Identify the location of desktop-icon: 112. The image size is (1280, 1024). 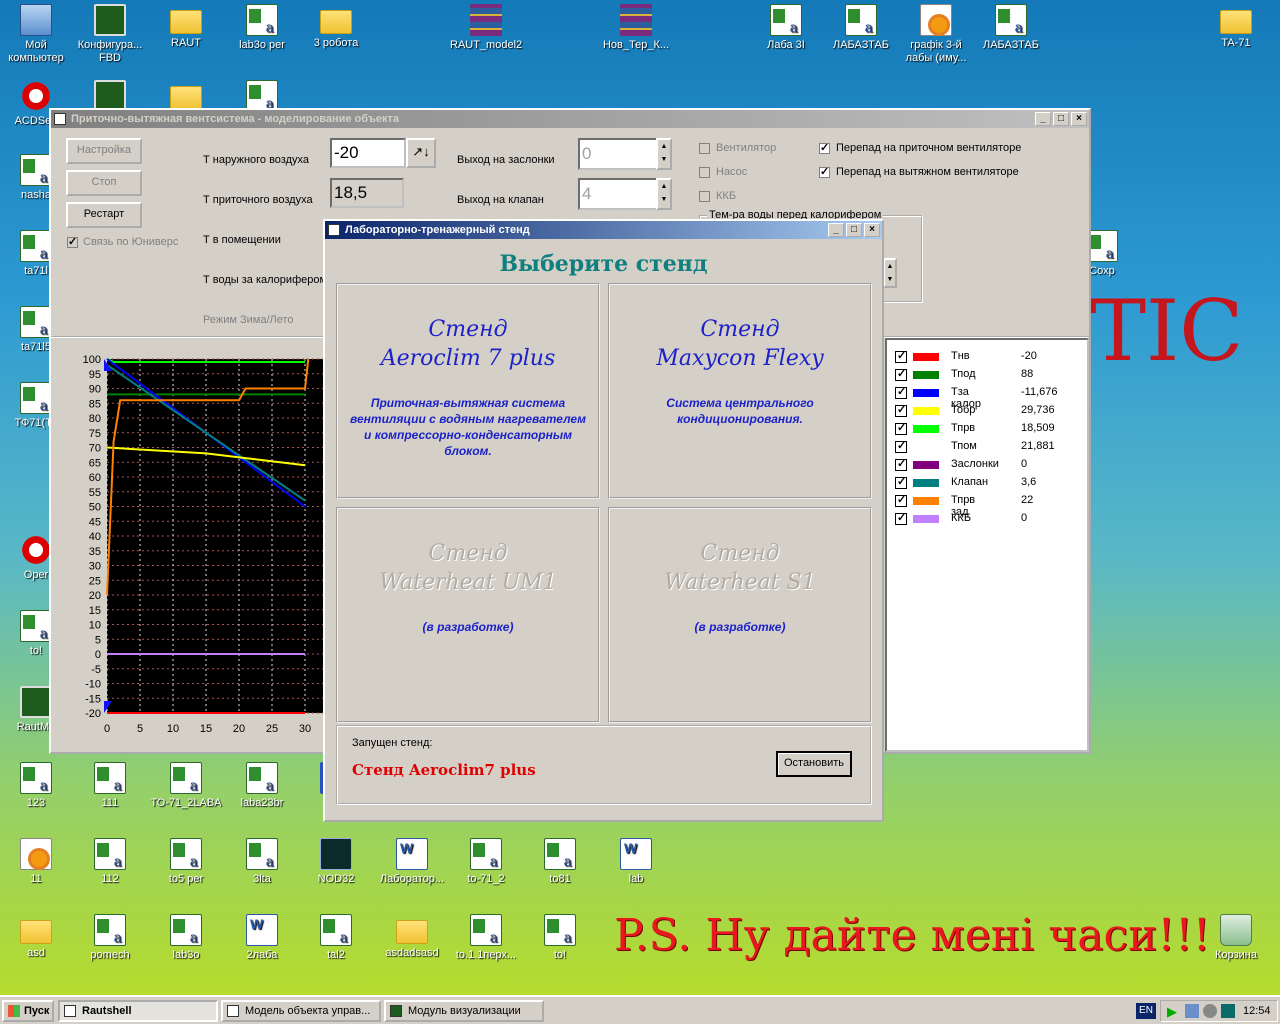
(110, 862).